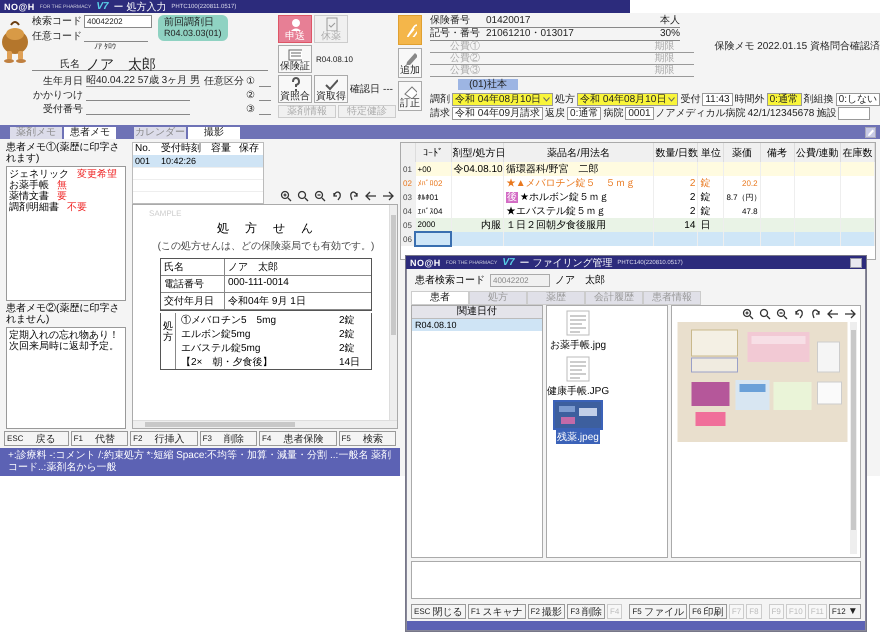 Image resolution: width=880 pixels, height=632 pixels. I want to click on memo-line: 定期入れの忘れ物あり！, so click(64, 336).